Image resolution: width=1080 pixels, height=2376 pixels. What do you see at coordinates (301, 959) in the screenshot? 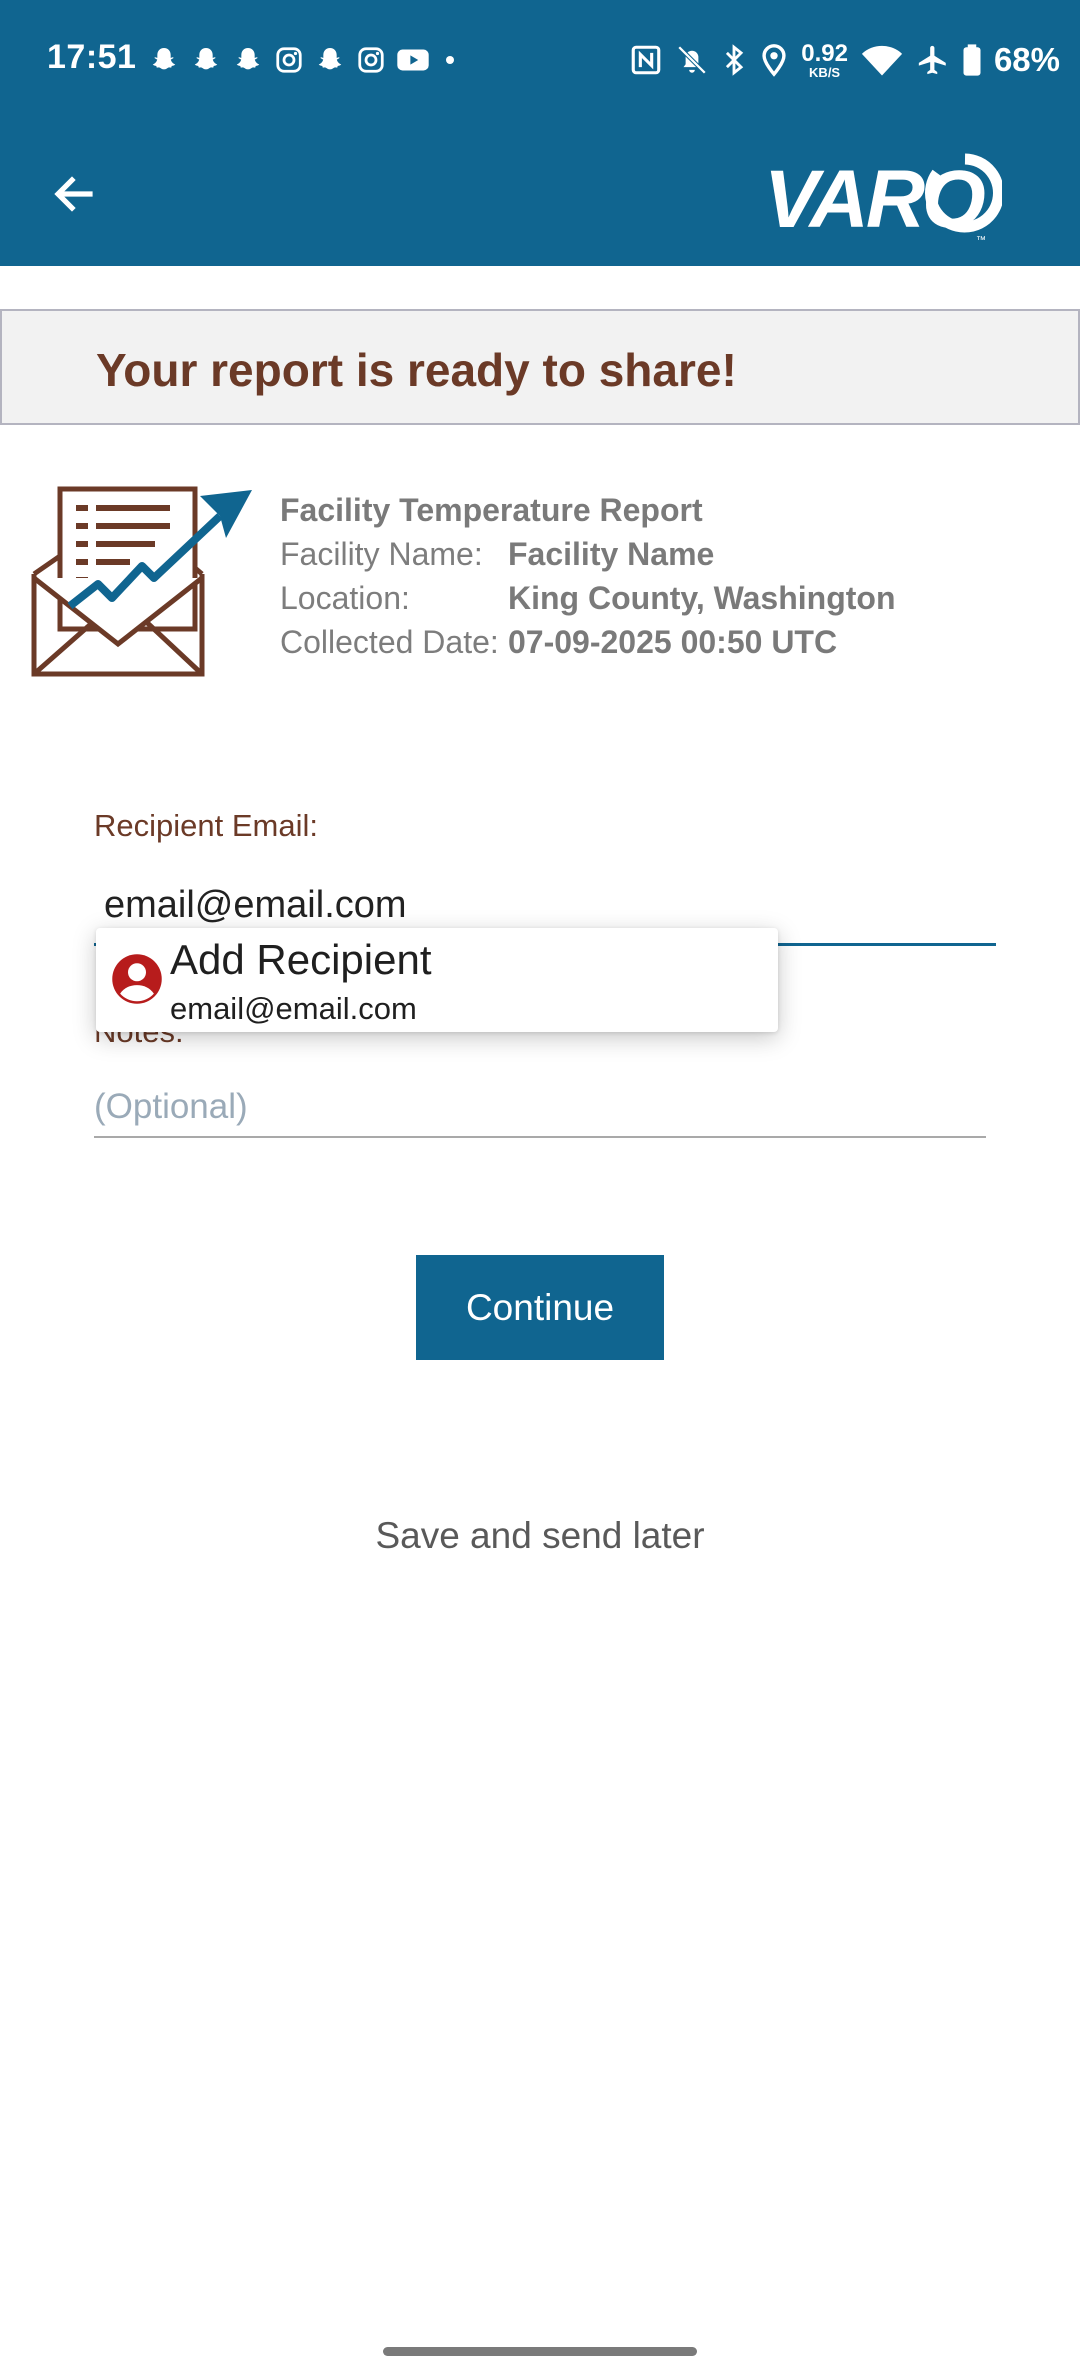
I see `suggestion-title: Add Recipient` at bounding box center [301, 959].